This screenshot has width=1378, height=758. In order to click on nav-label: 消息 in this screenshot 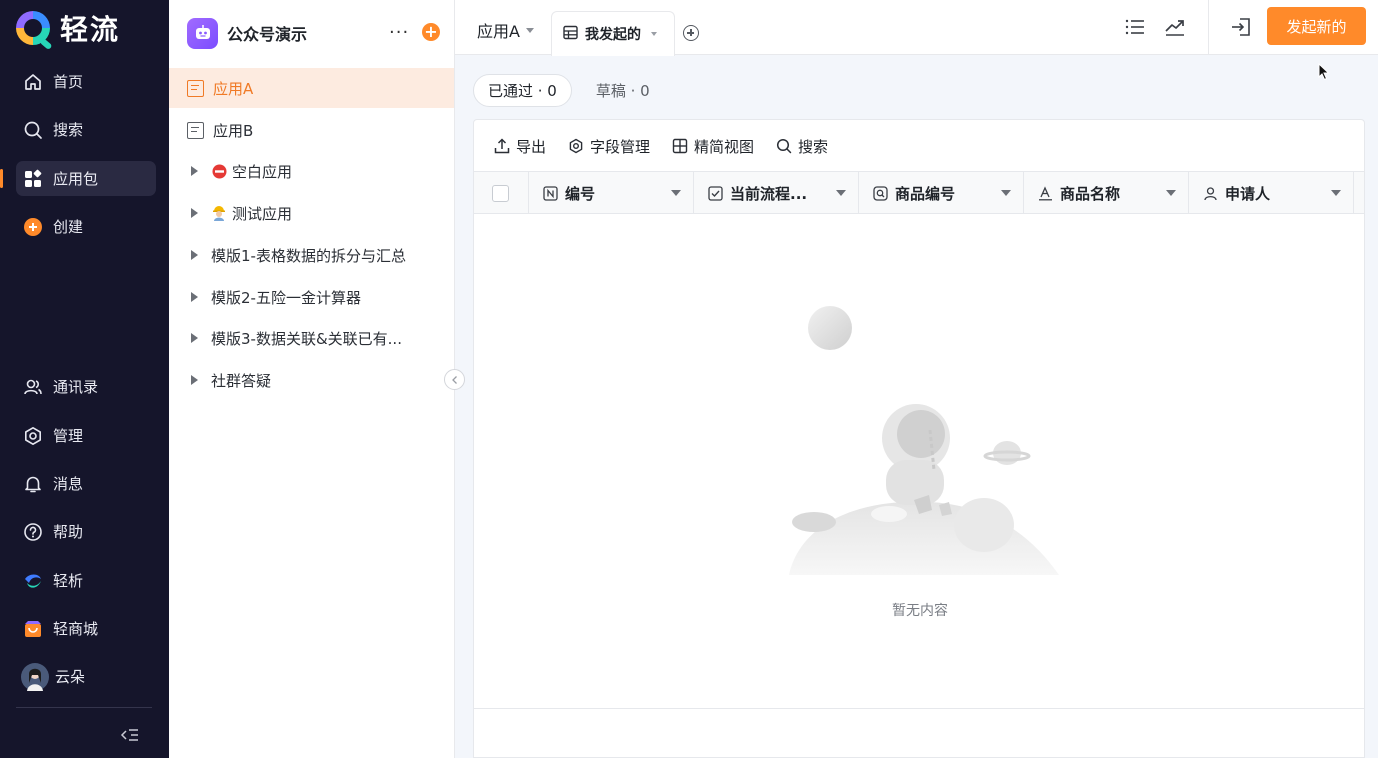, I will do `click(68, 484)`.